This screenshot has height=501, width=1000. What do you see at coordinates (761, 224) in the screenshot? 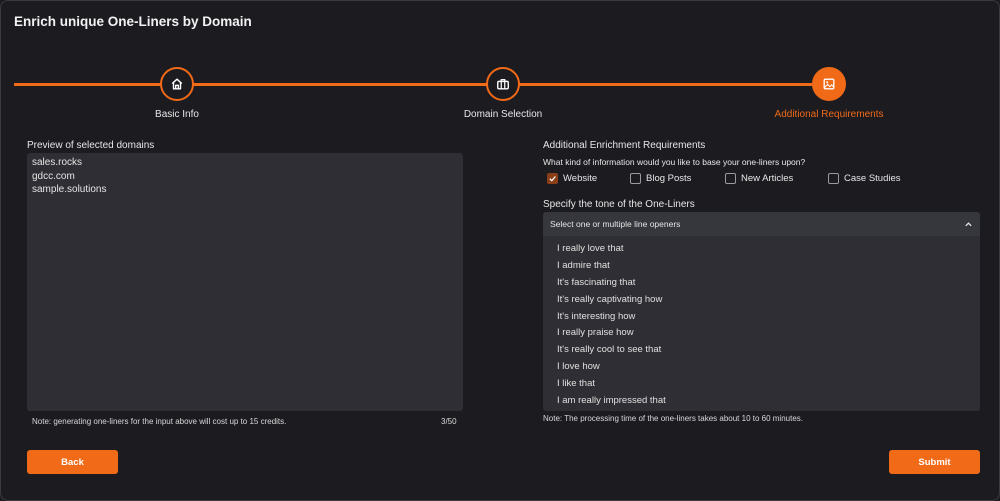
I see `line-openers-dropdown-toggle: Select one or multiple line openers` at bounding box center [761, 224].